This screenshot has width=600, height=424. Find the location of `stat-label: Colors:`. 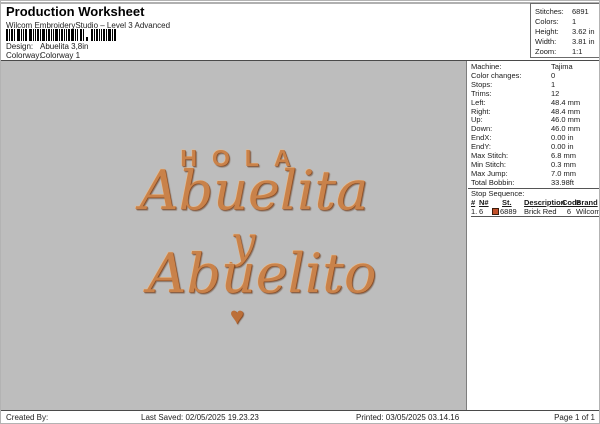

stat-label: Colors: is located at coordinates (547, 21).